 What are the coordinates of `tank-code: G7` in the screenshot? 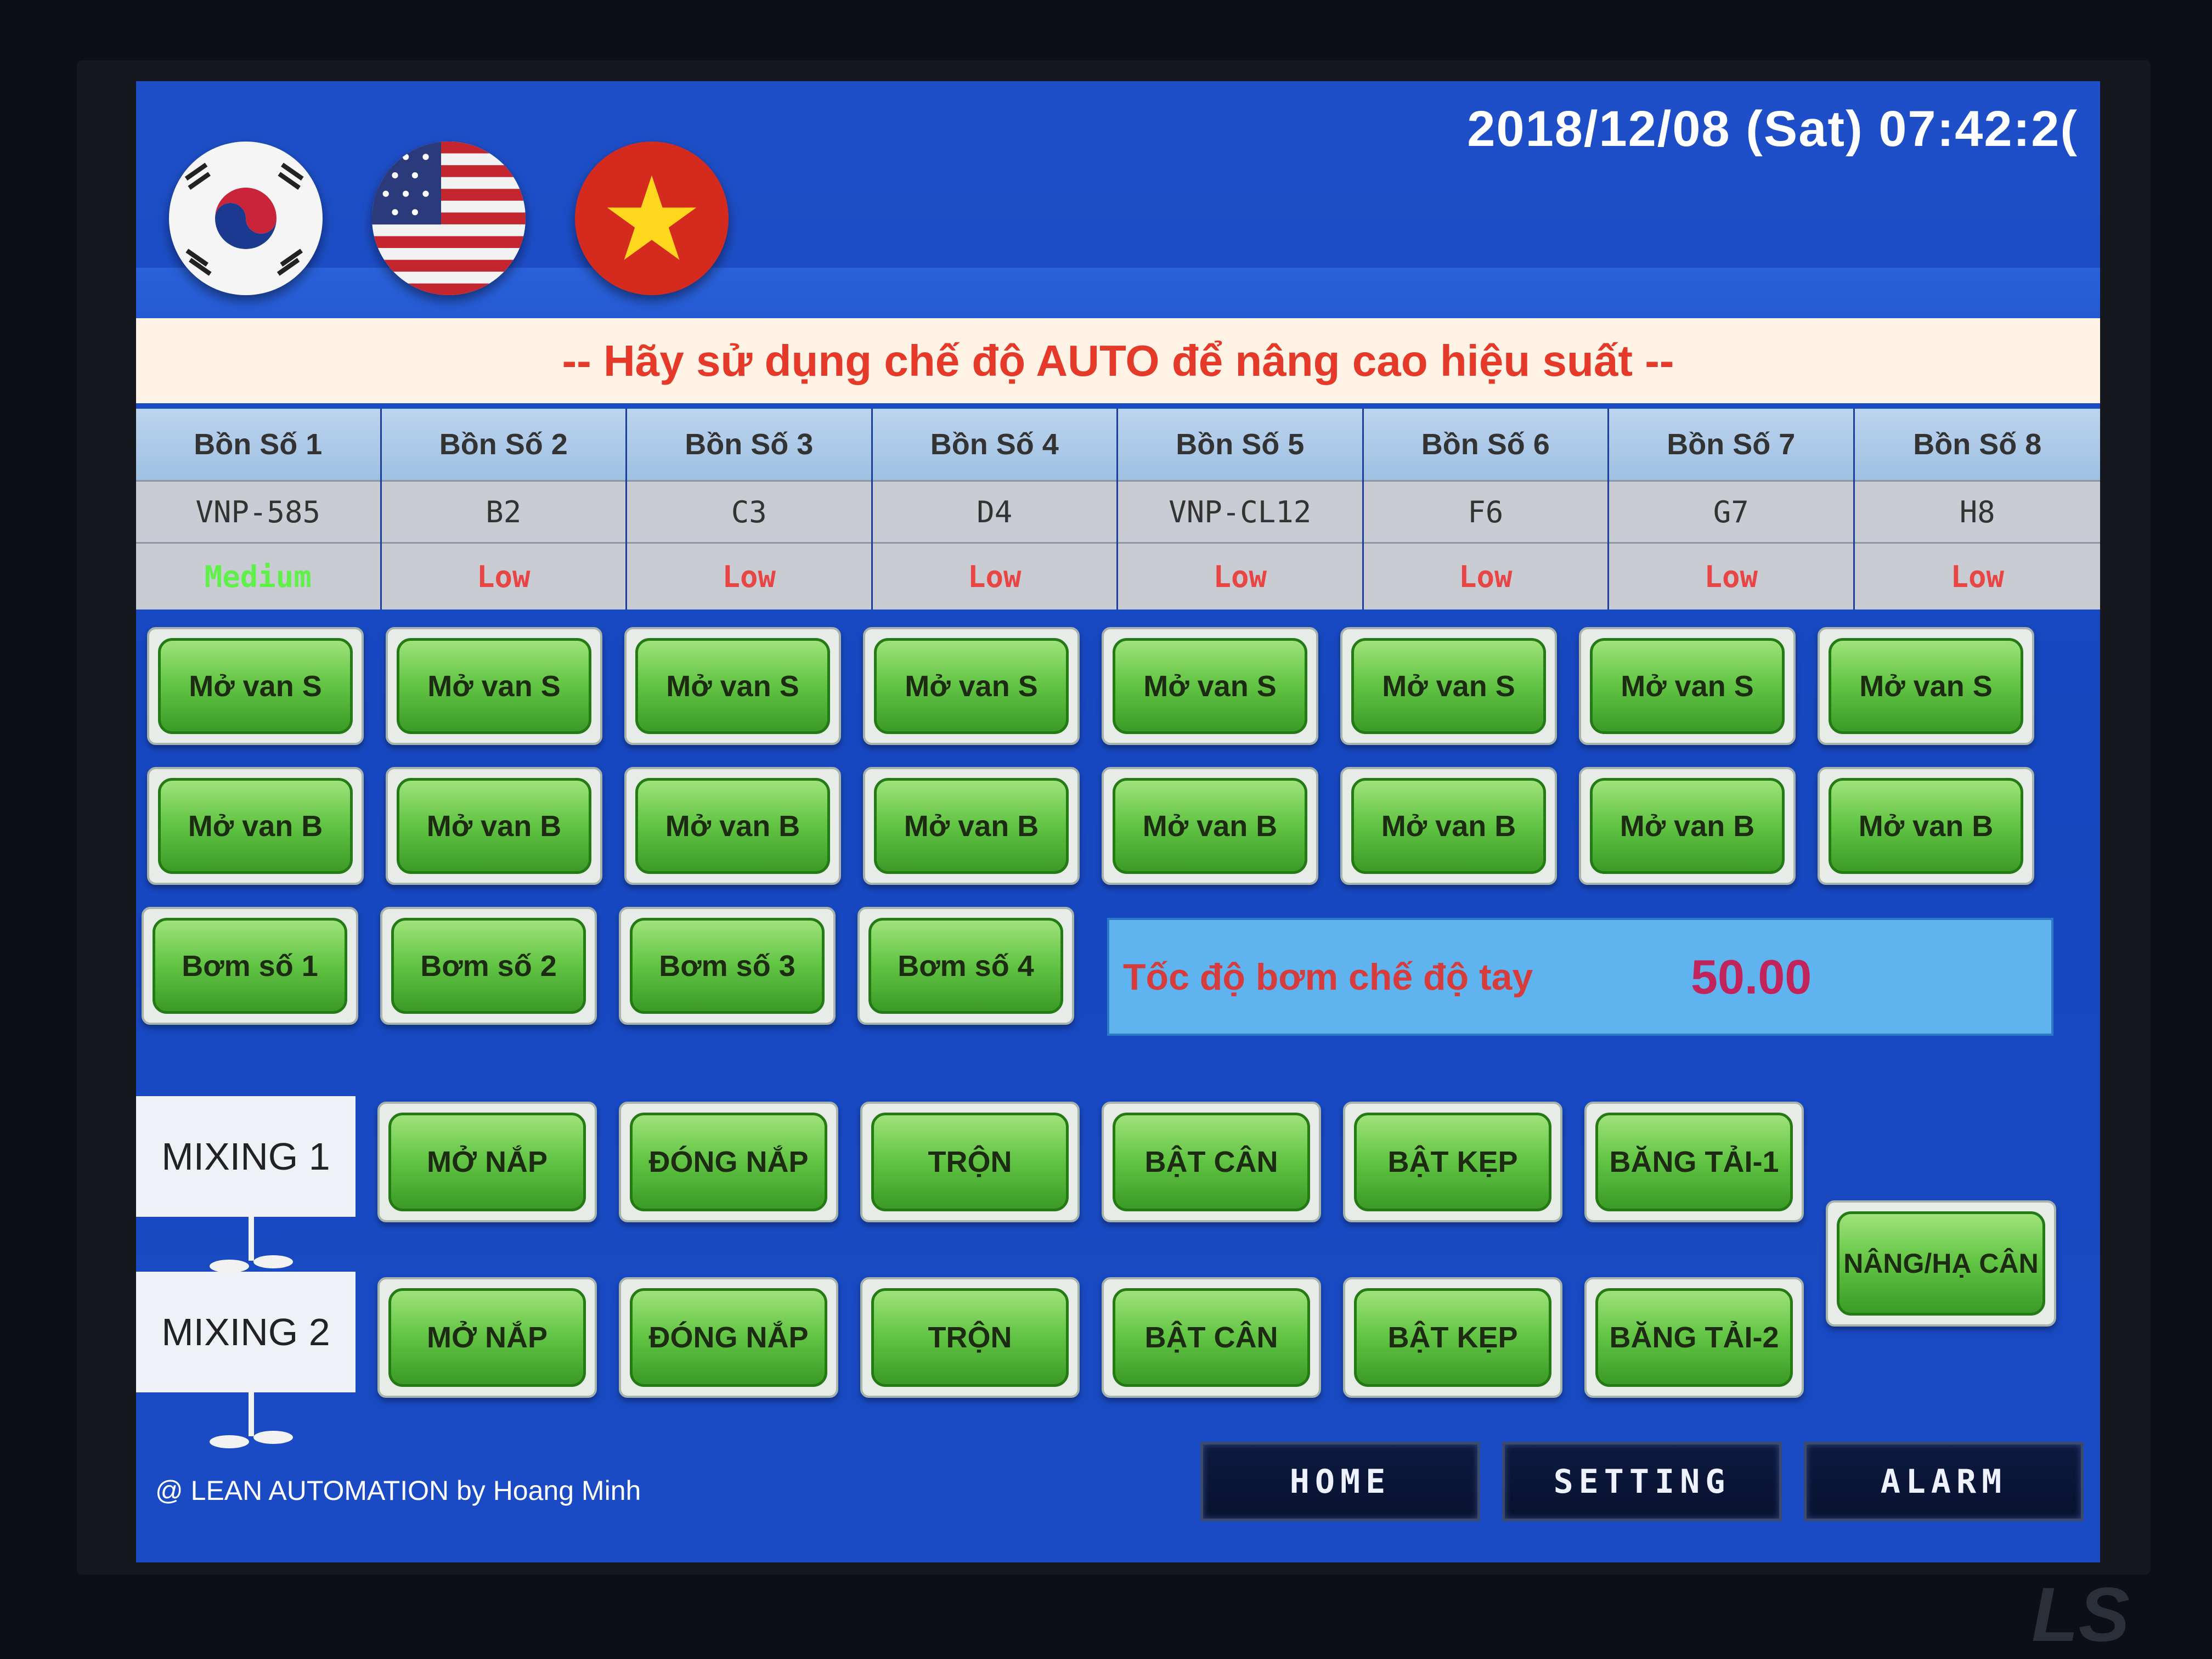 It's located at (1731, 511).